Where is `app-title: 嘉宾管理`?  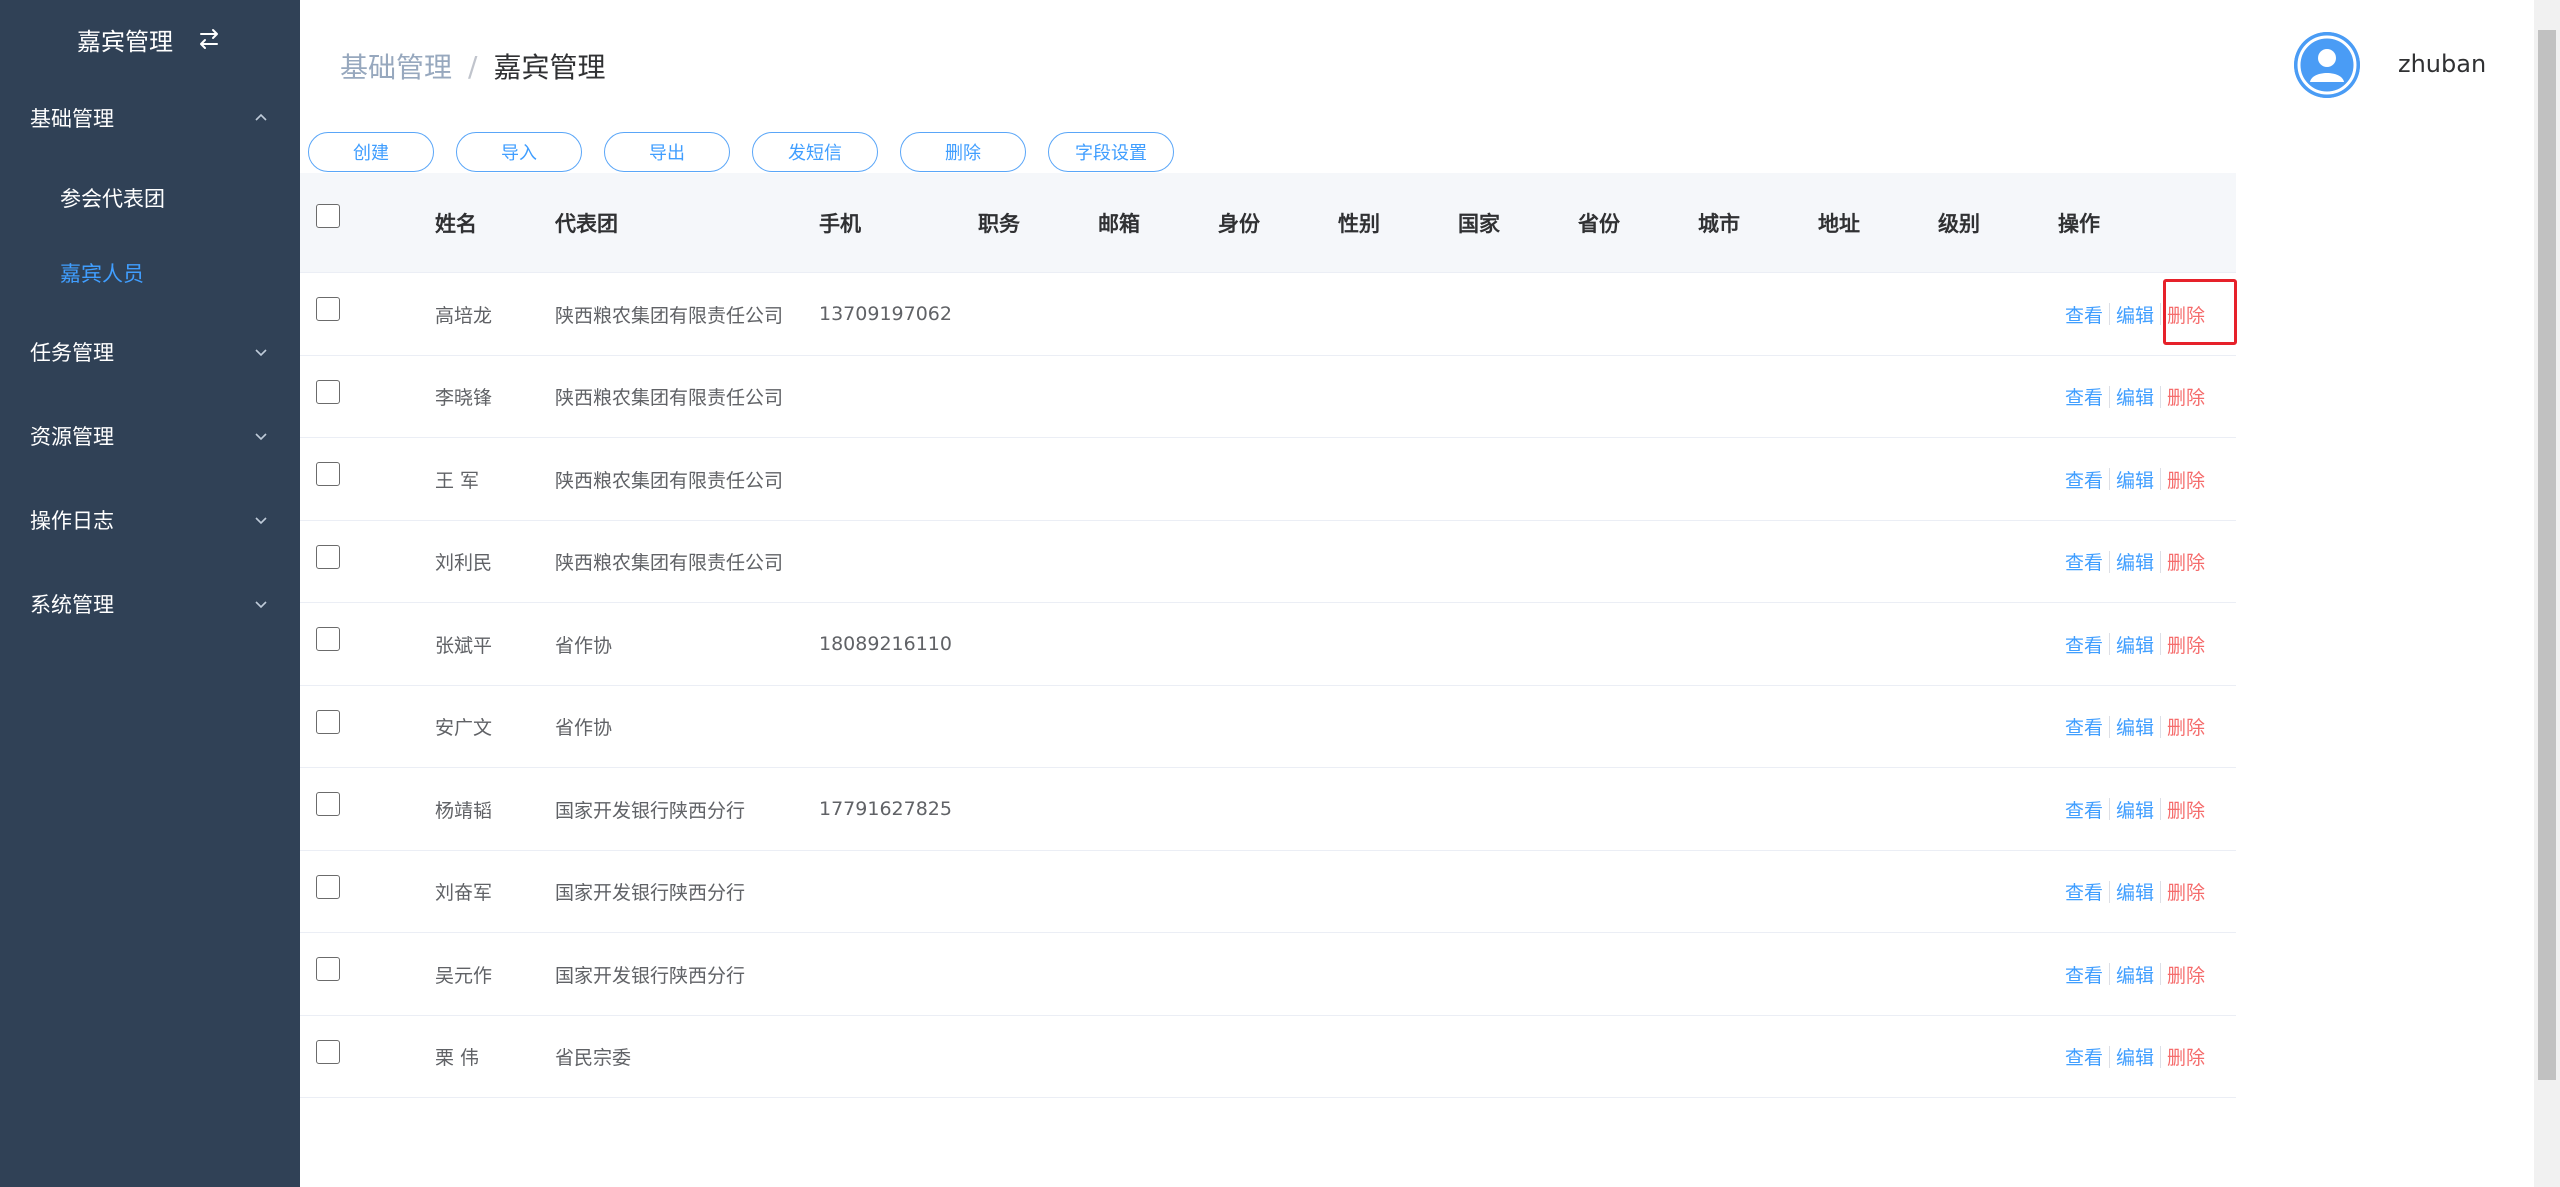
app-title: 嘉宾管理 is located at coordinates (125, 41).